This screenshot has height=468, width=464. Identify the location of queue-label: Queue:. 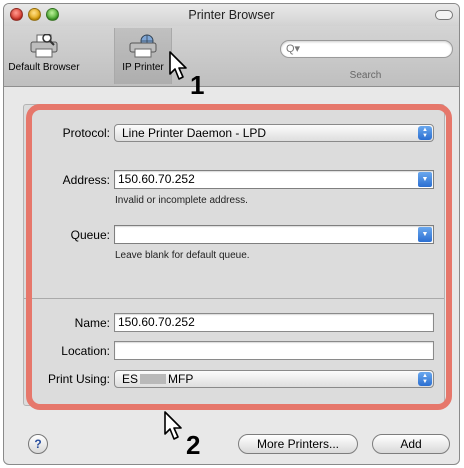
(90, 235).